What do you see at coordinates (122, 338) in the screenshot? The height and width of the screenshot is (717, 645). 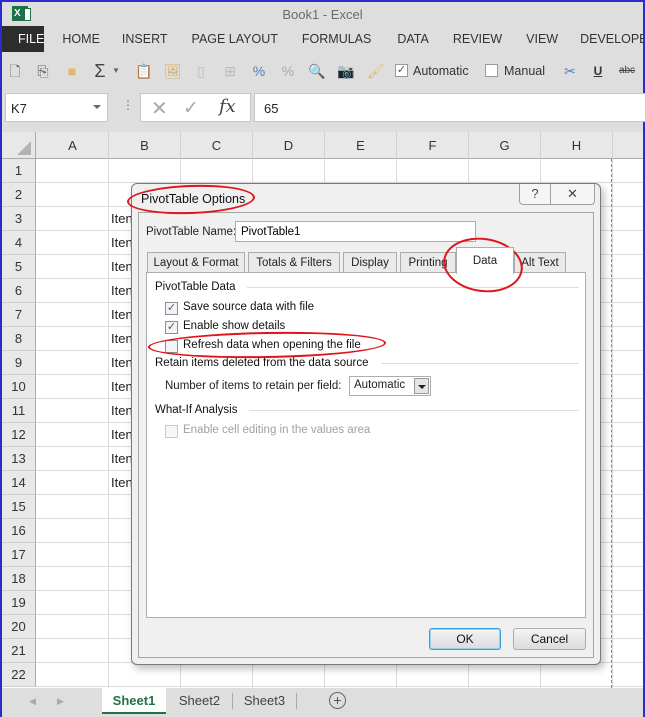 I see `cell-b8: Iten` at bounding box center [122, 338].